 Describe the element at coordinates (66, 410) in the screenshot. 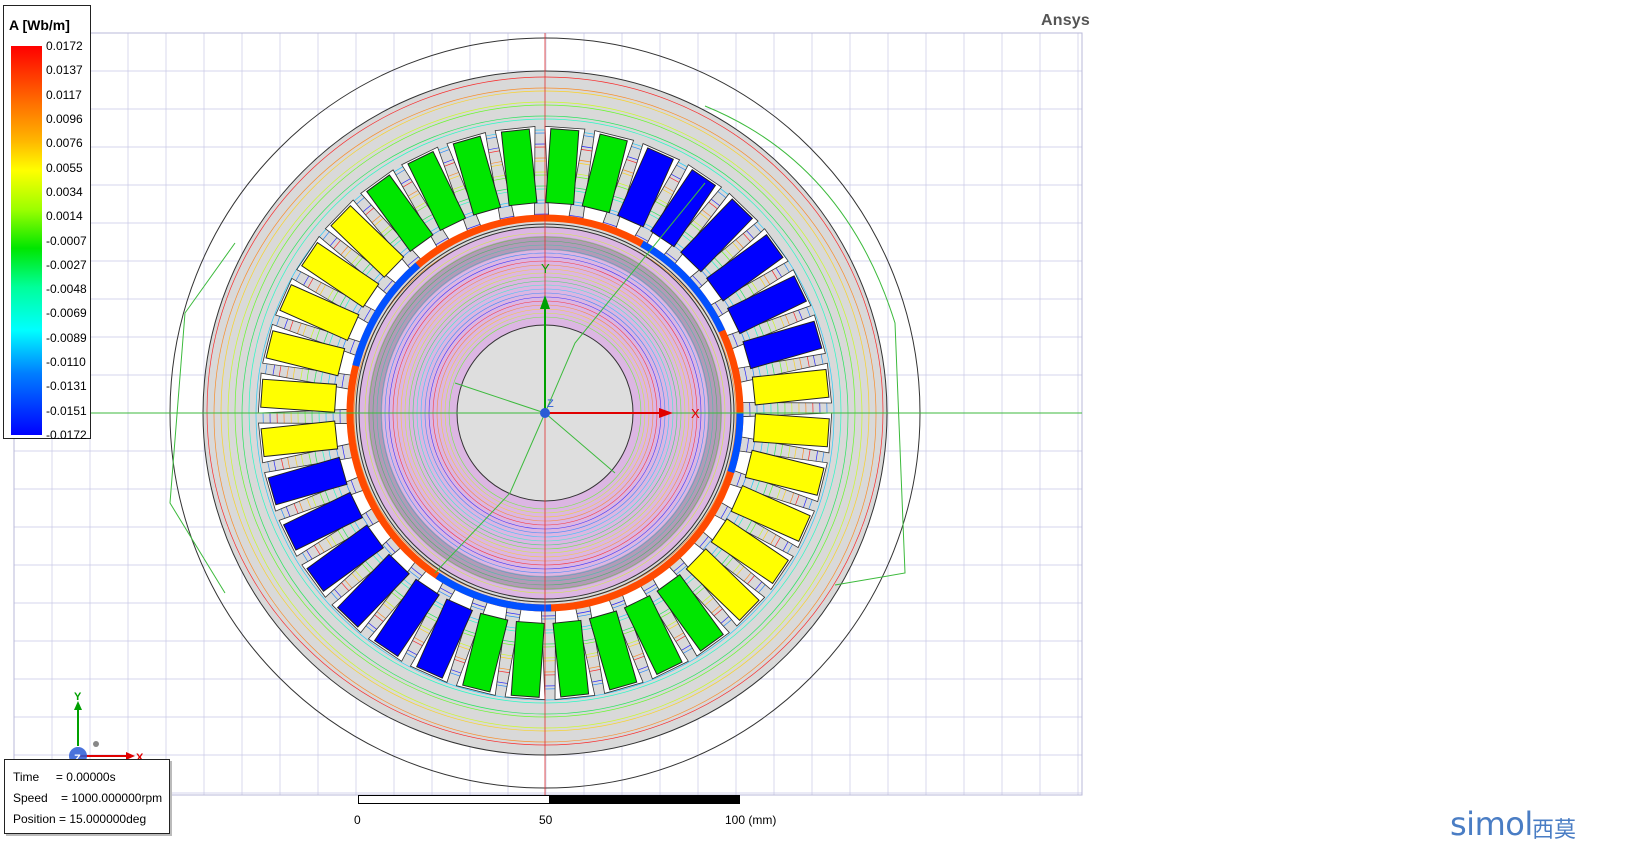

I see `legend-label: -0.0151` at that location.